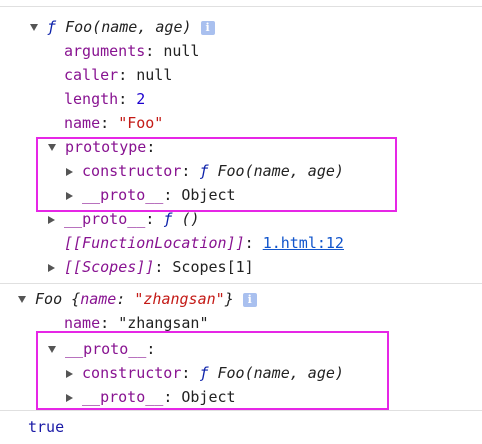 The width and height of the screenshot is (482, 444). Describe the element at coordinates (205, 373) in the screenshot. I see `instance-proto-constructor-property: constructor: ƒ Foo(name, age)` at that location.